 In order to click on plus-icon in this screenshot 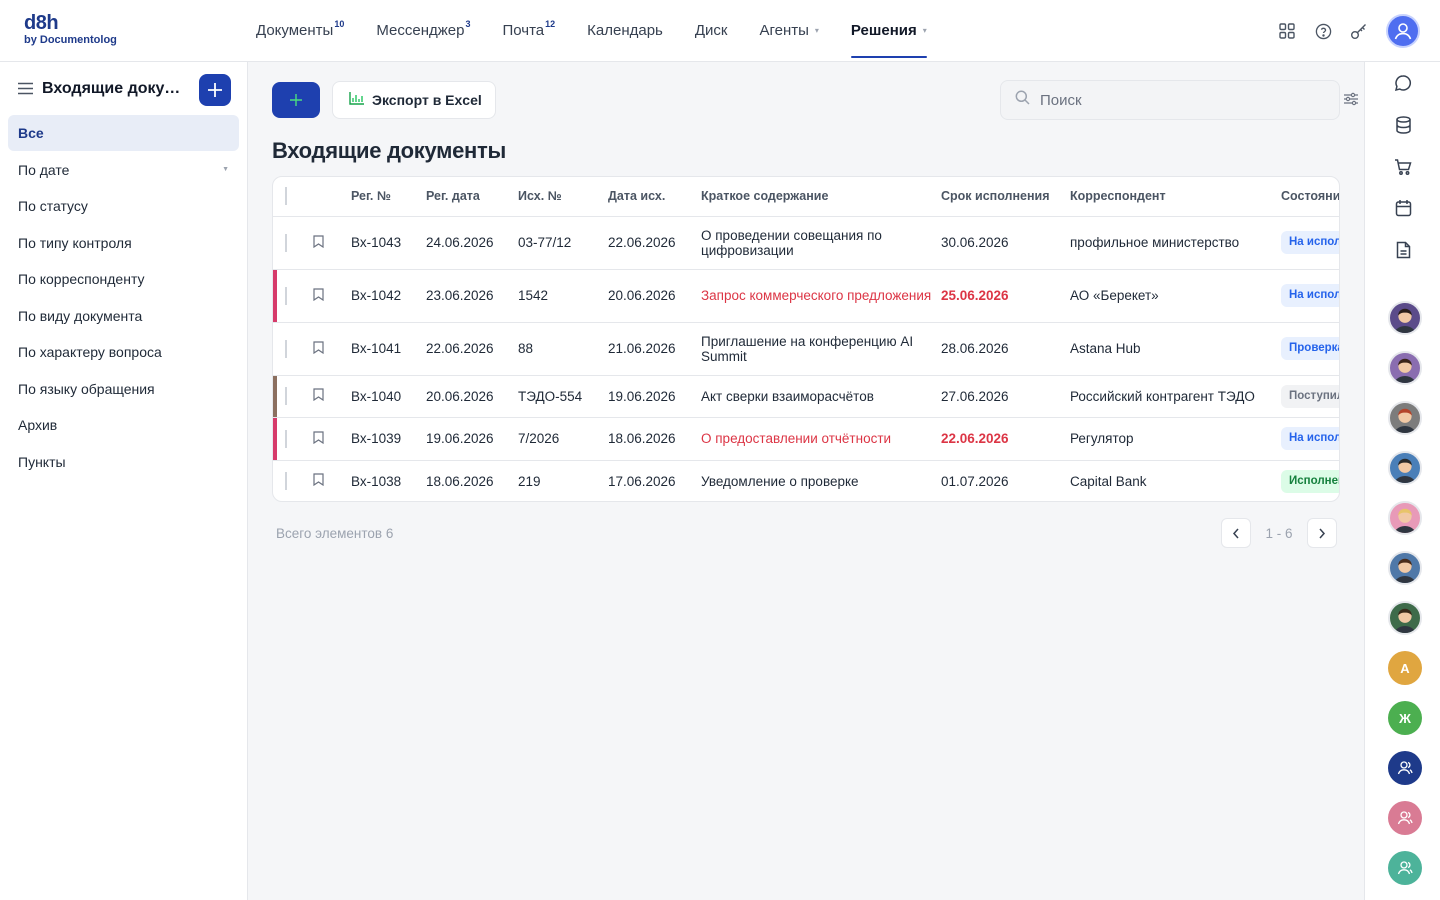, I will do `click(296, 100)`.